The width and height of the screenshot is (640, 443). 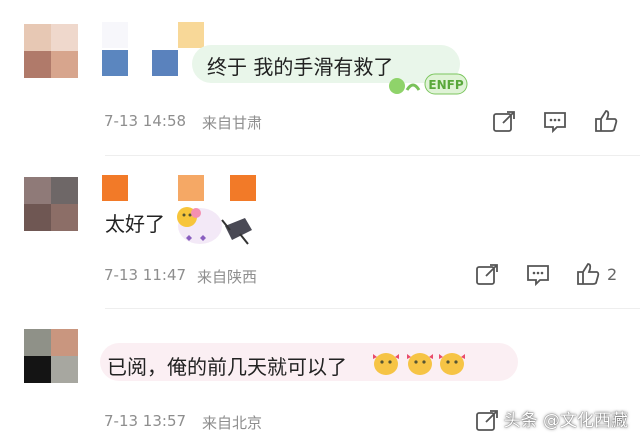 What do you see at coordinates (565, 421) in the screenshot?
I see `watermark: 头条 @文化西藏` at bounding box center [565, 421].